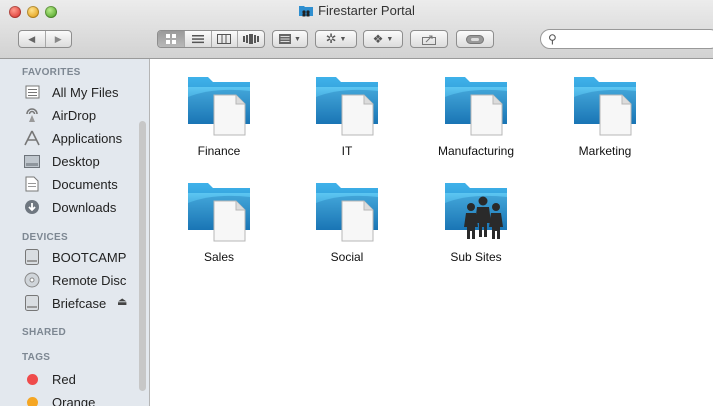  Describe the element at coordinates (331, 38) in the screenshot. I see `gear-icon: ✲` at that location.